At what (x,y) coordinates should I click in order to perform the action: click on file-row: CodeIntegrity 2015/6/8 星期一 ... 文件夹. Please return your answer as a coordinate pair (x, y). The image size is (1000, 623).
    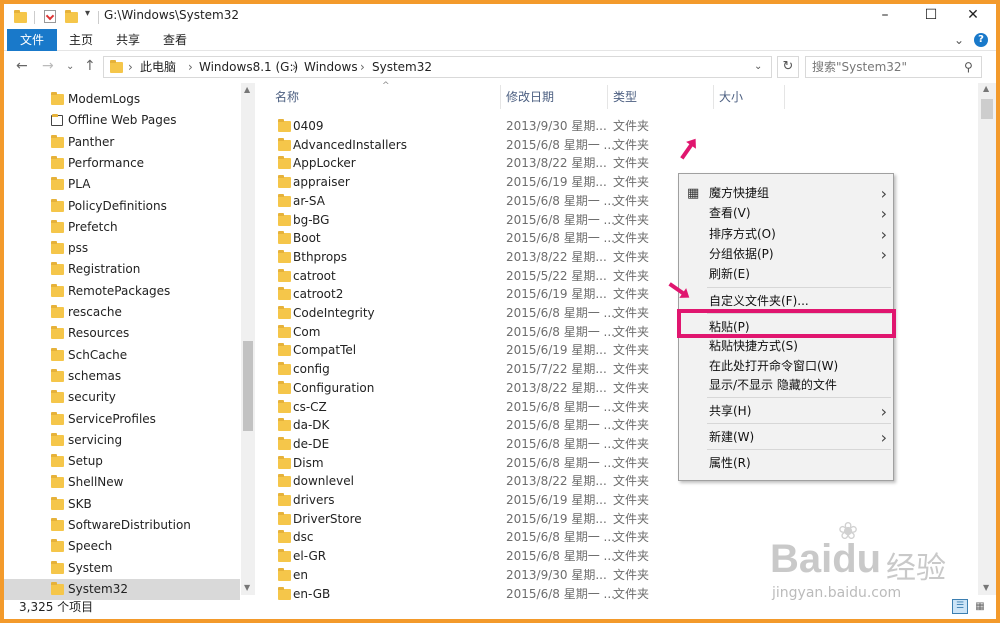
    Looking at the image, I should click on (476, 313).